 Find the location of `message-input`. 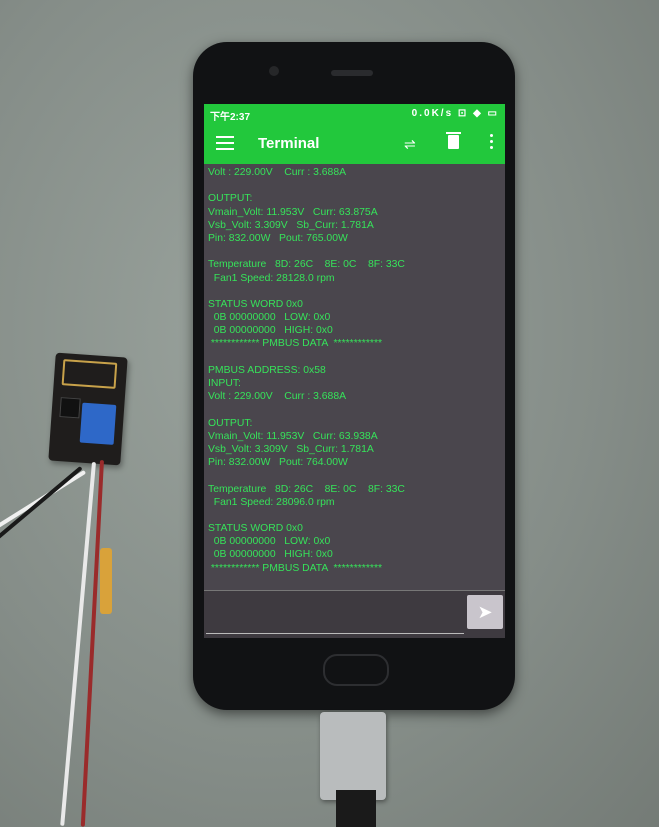

message-input is located at coordinates (335, 617).